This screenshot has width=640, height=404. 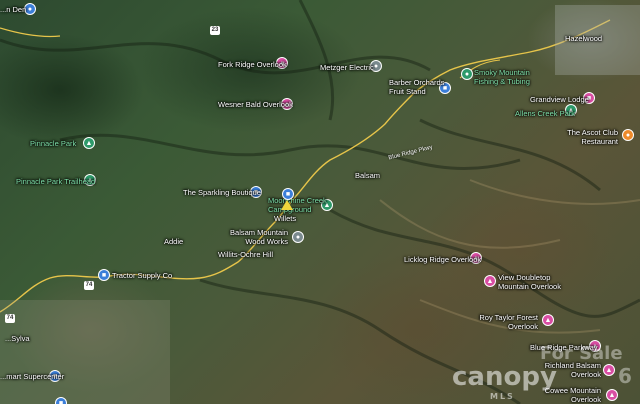 What do you see at coordinates (222, 192) in the screenshot?
I see `sparkling-boutique-label: The Sparkling Boutique` at bounding box center [222, 192].